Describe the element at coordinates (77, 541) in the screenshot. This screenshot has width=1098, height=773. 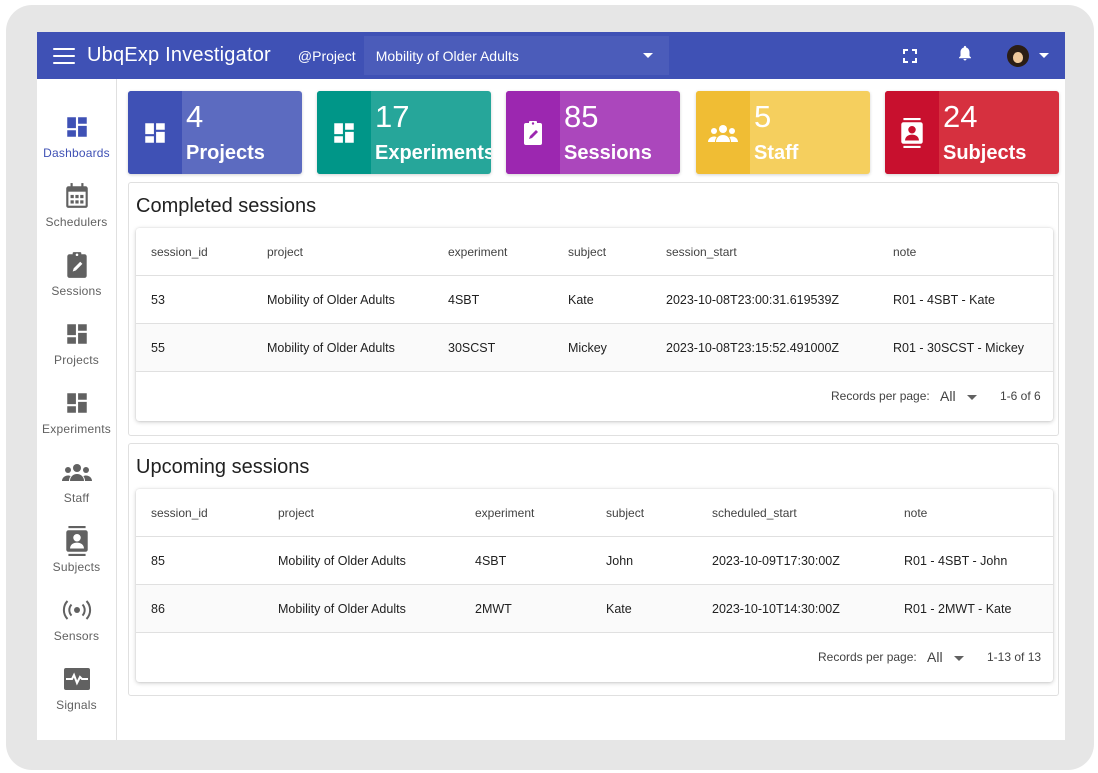
I see `contact-card-icon` at that location.